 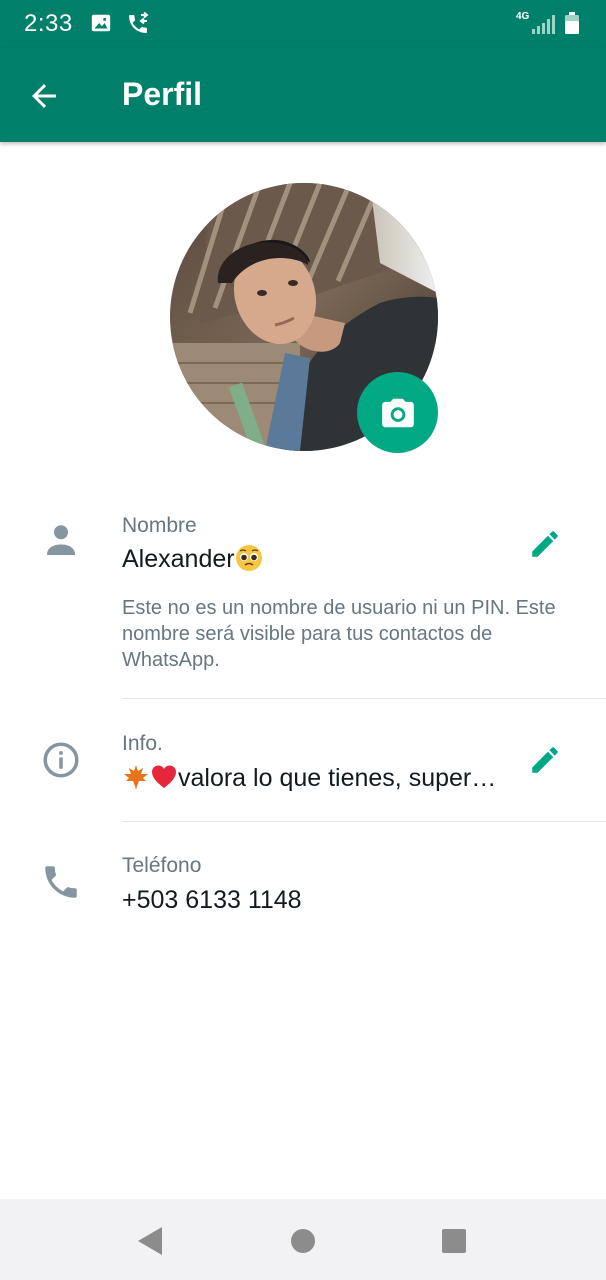 I want to click on red-heart-emoji, so click(x=164, y=777).